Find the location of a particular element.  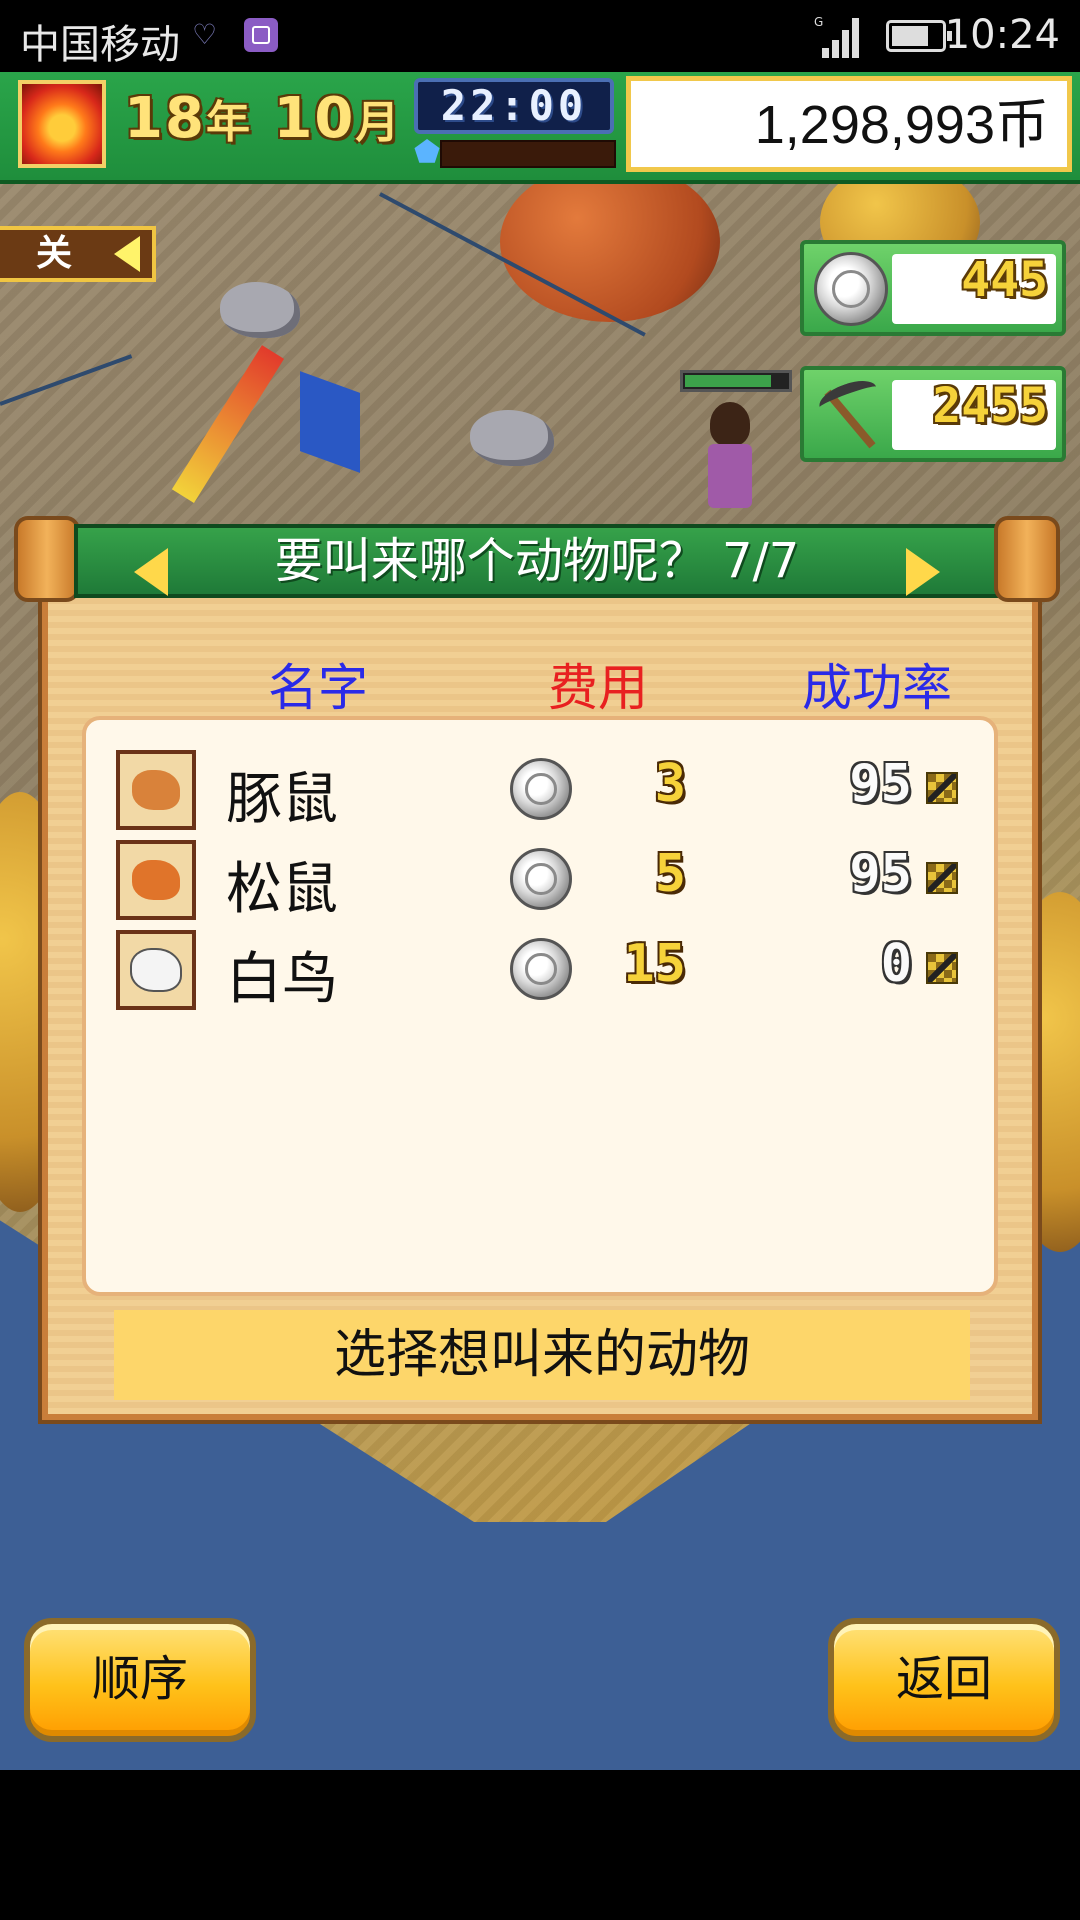

autumn-tree is located at coordinates (610, 242).